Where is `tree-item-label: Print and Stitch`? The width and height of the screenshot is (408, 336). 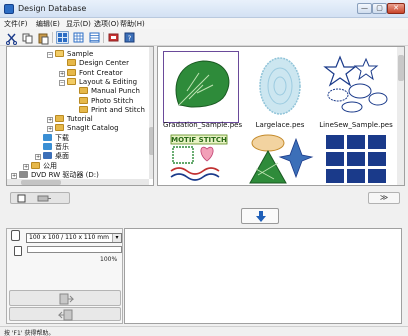
tree-item-label: Print and Stitch is located at coordinates (118, 109).